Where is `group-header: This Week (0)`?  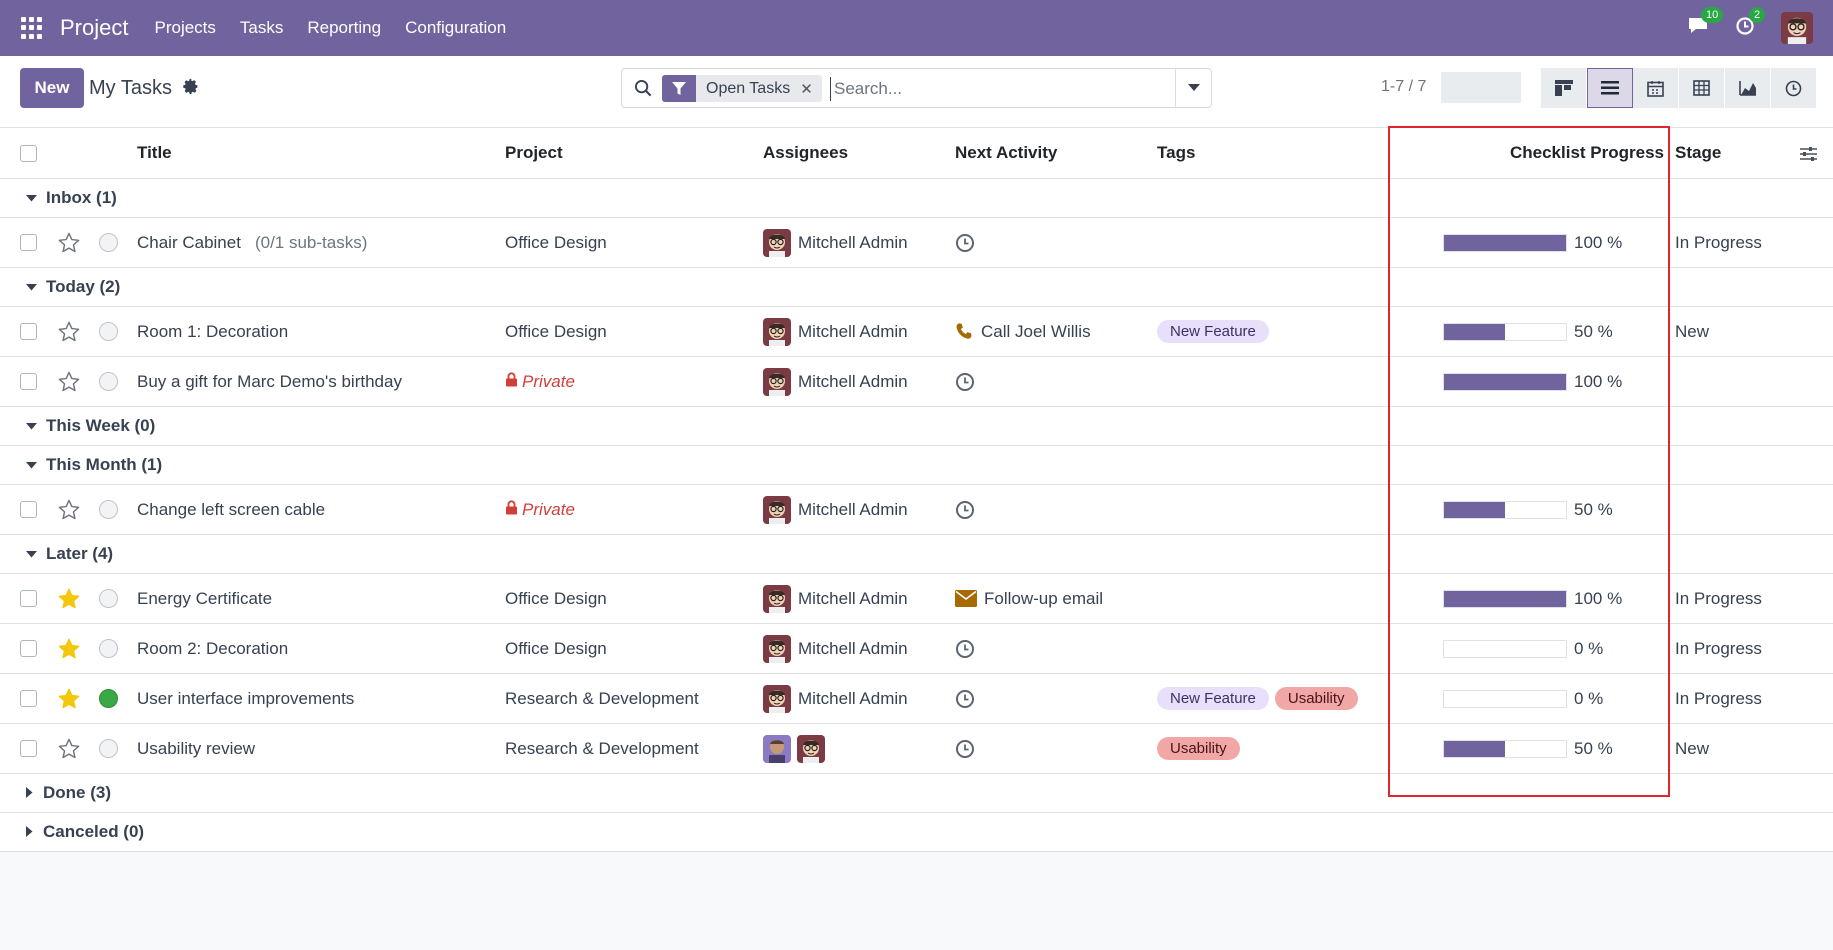
group-header: This Week (0) is located at coordinates (90, 426).